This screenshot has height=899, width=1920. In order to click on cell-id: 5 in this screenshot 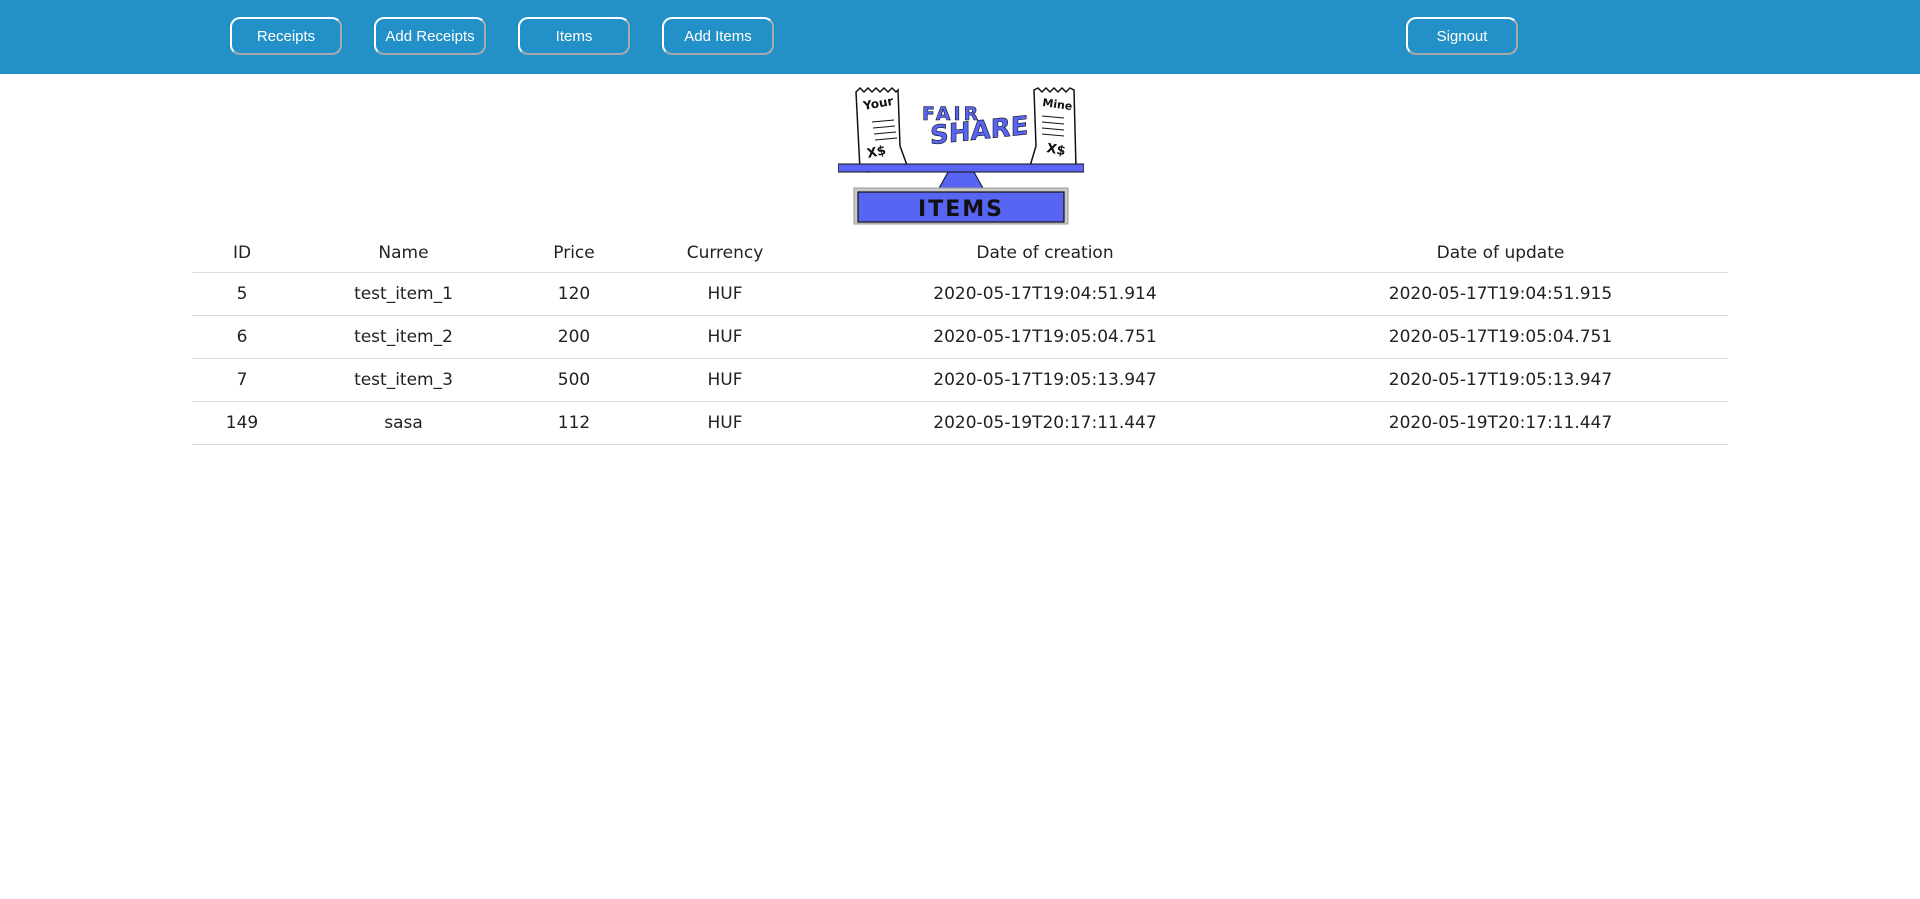, I will do `click(242, 294)`.